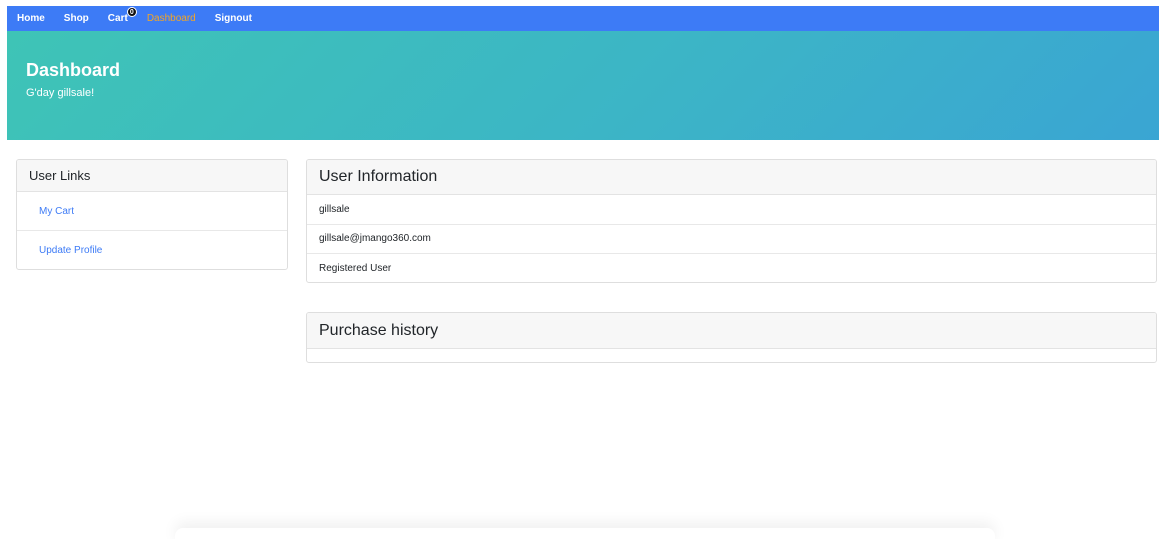 This screenshot has width=1159, height=539. I want to click on nav-cart-link: Cart 0, so click(122, 15).